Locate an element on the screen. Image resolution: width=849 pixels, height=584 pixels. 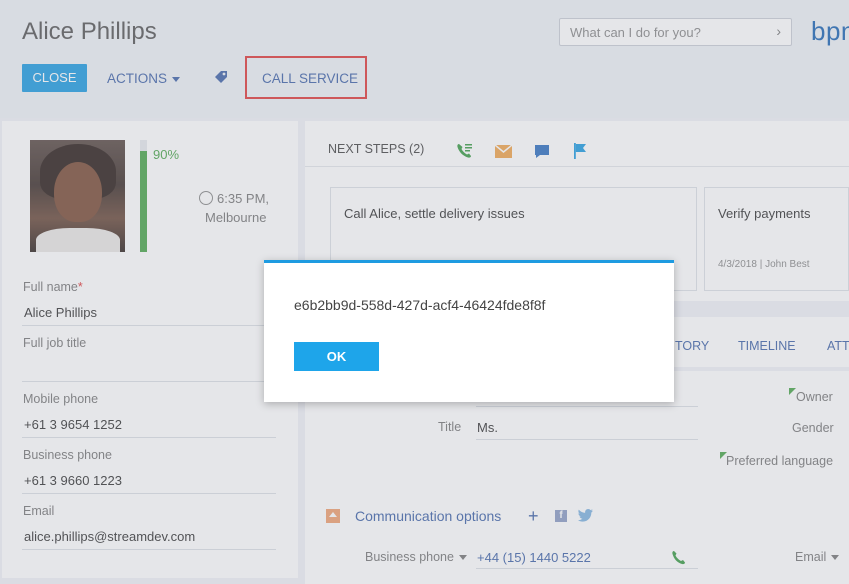
ok-button: OK is located at coordinates (336, 356).